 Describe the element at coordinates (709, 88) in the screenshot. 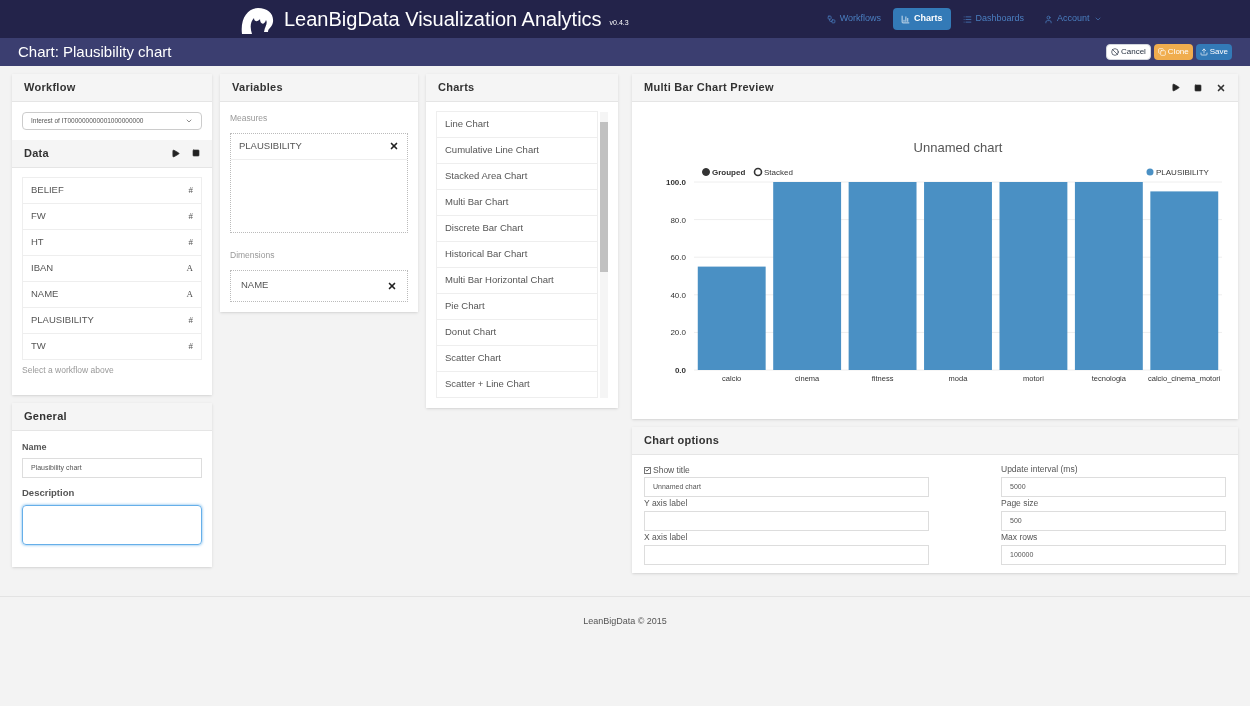

I see `panel-title: Multi Bar Chart Preview` at that location.